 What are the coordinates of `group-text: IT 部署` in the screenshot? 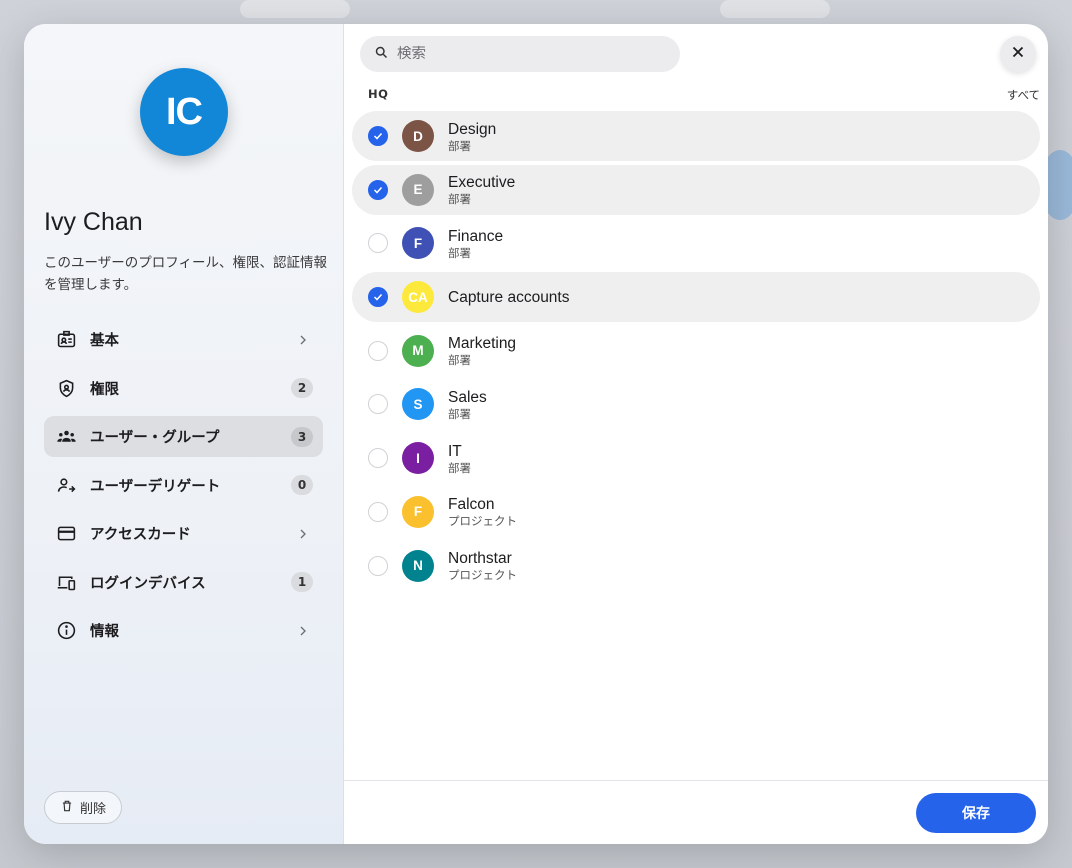 It's located at (459, 458).